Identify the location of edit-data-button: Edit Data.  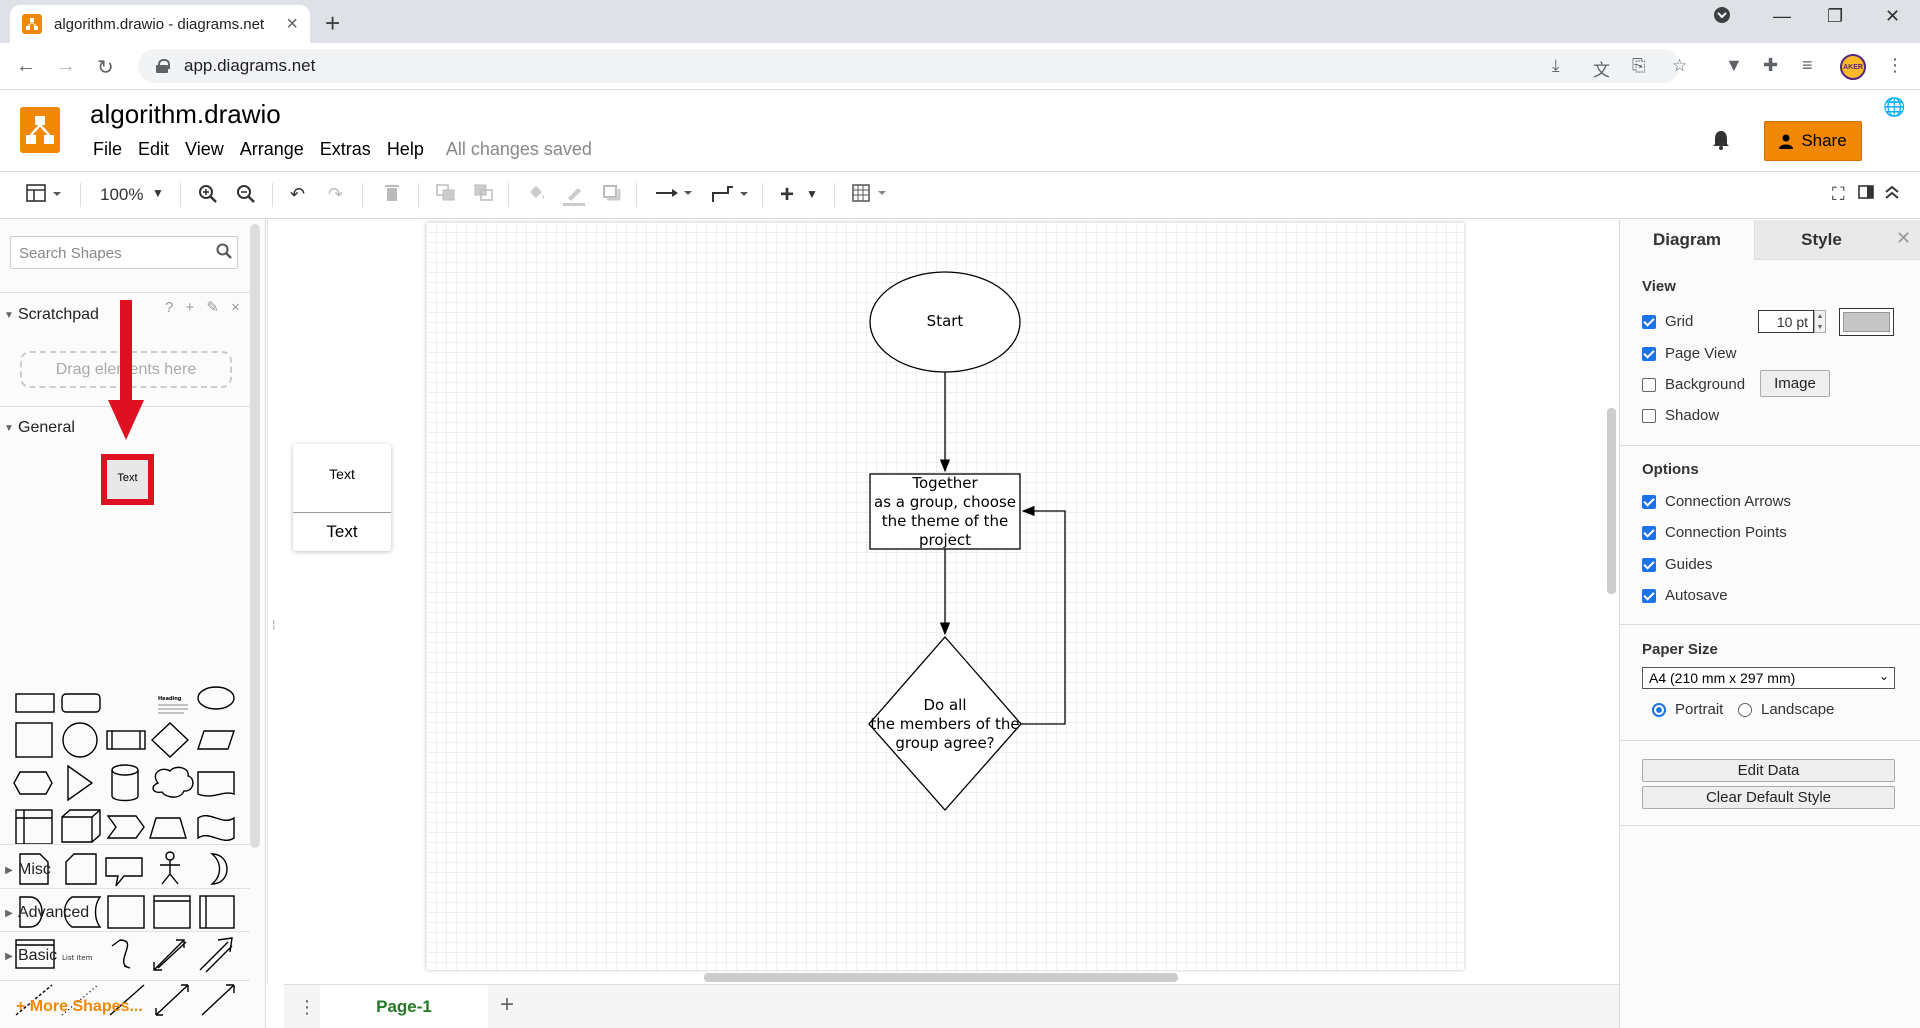
(1768, 770).